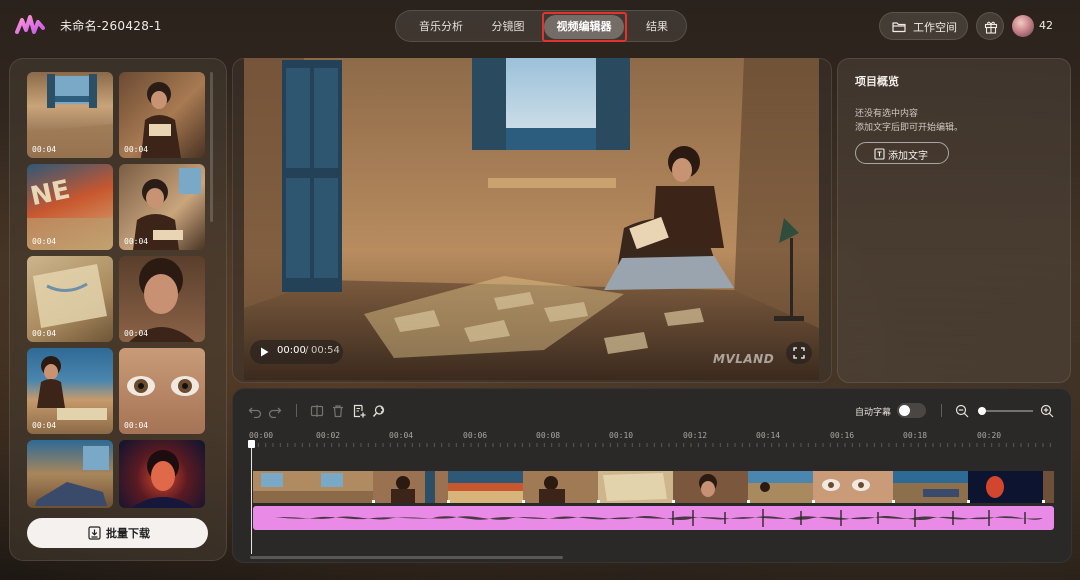 Image resolution: width=1080 pixels, height=580 pixels. I want to click on svg-text: NE, so click(50, 194).